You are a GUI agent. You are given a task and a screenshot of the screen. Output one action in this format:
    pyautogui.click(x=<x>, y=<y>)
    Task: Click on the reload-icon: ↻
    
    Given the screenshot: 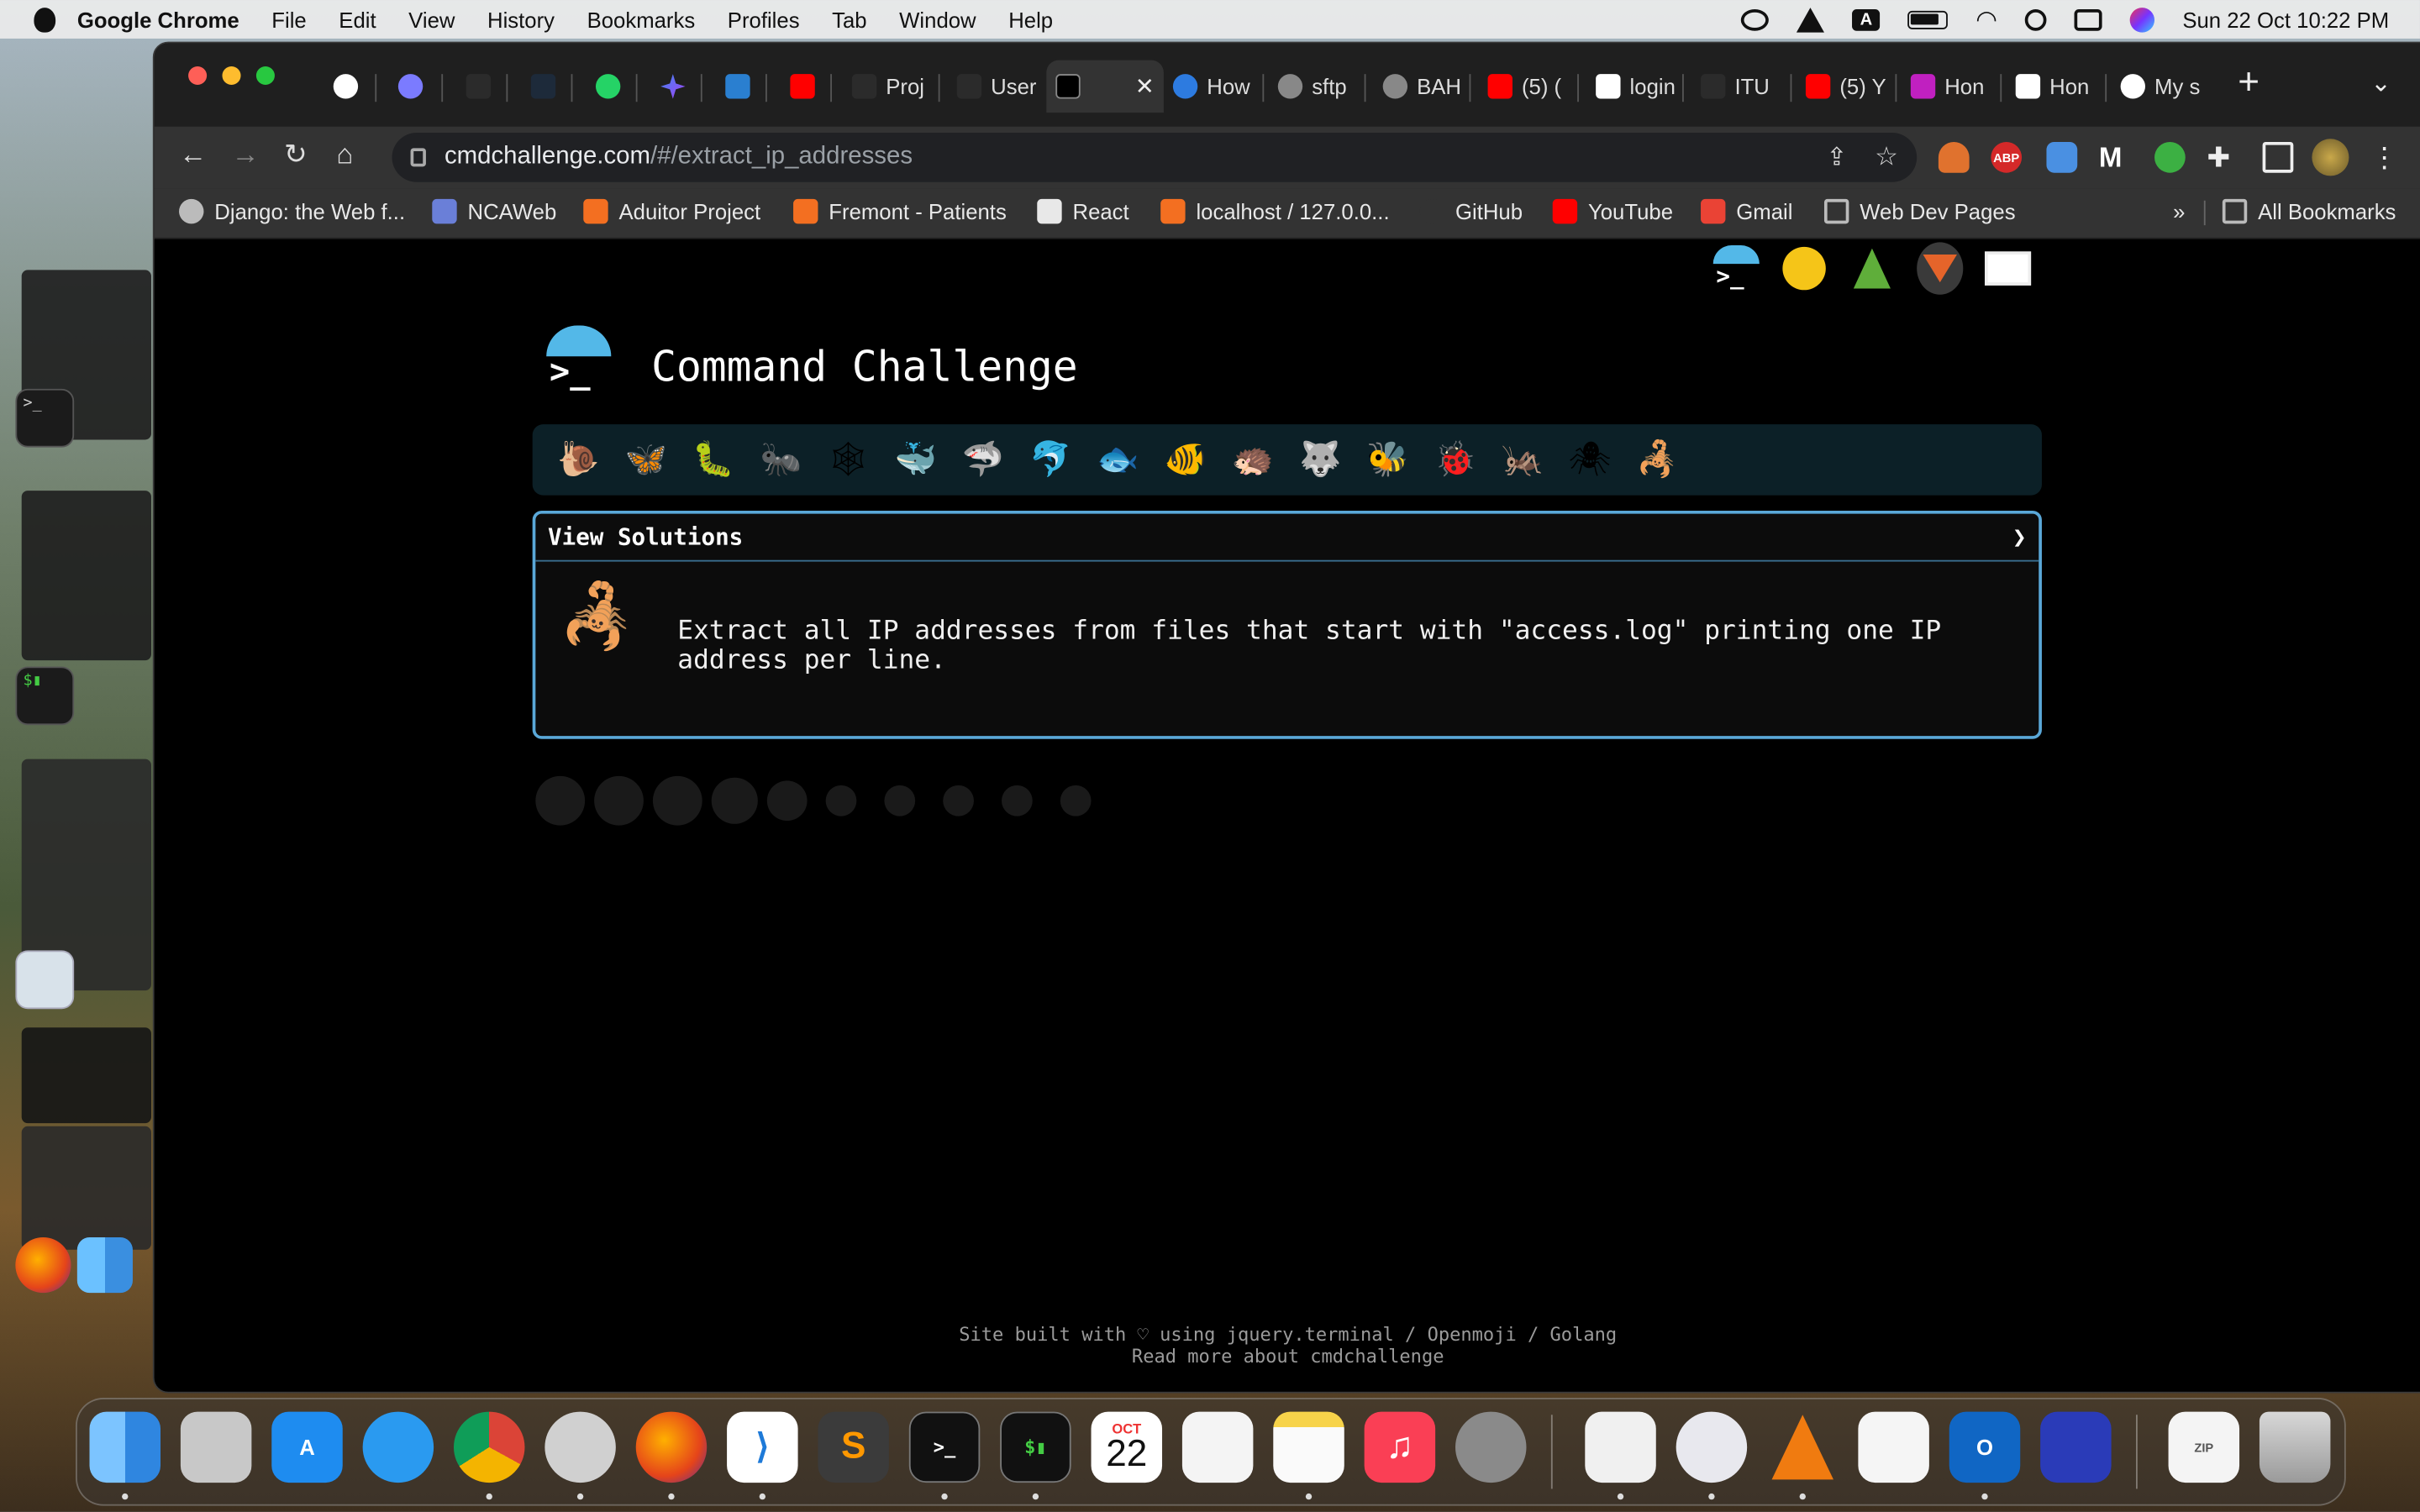 What is the action you would take?
    pyautogui.click(x=296, y=155)
    